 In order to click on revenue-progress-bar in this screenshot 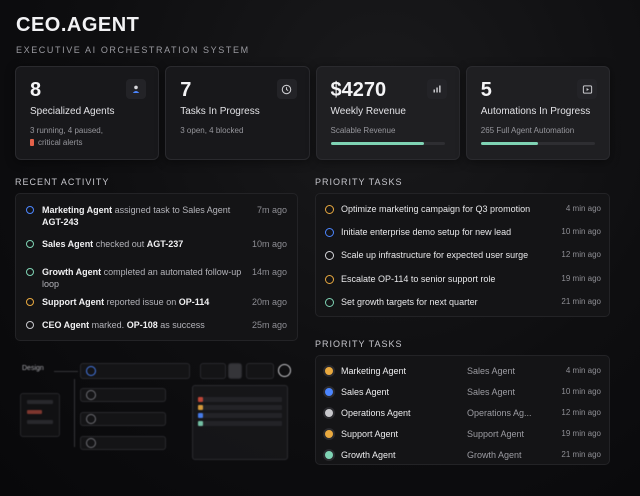, I will do `click(387, 143)`.